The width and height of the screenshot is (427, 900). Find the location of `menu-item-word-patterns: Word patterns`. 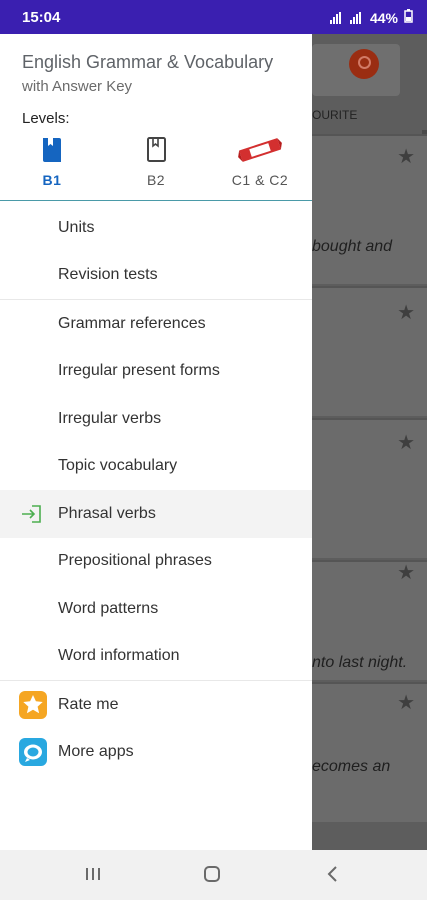

menu-item-word-patterns: Word patterns is located at coordinates (156, 609).